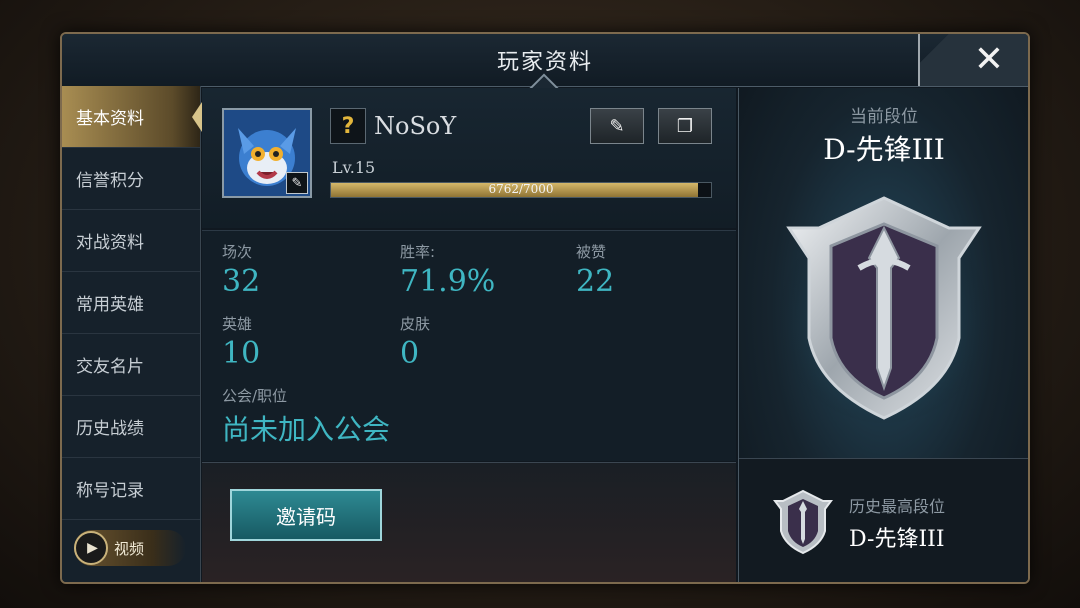 This screenshot has height=608, width=1080. I want to click on page-title: 玩家资料, so click(544, 62).